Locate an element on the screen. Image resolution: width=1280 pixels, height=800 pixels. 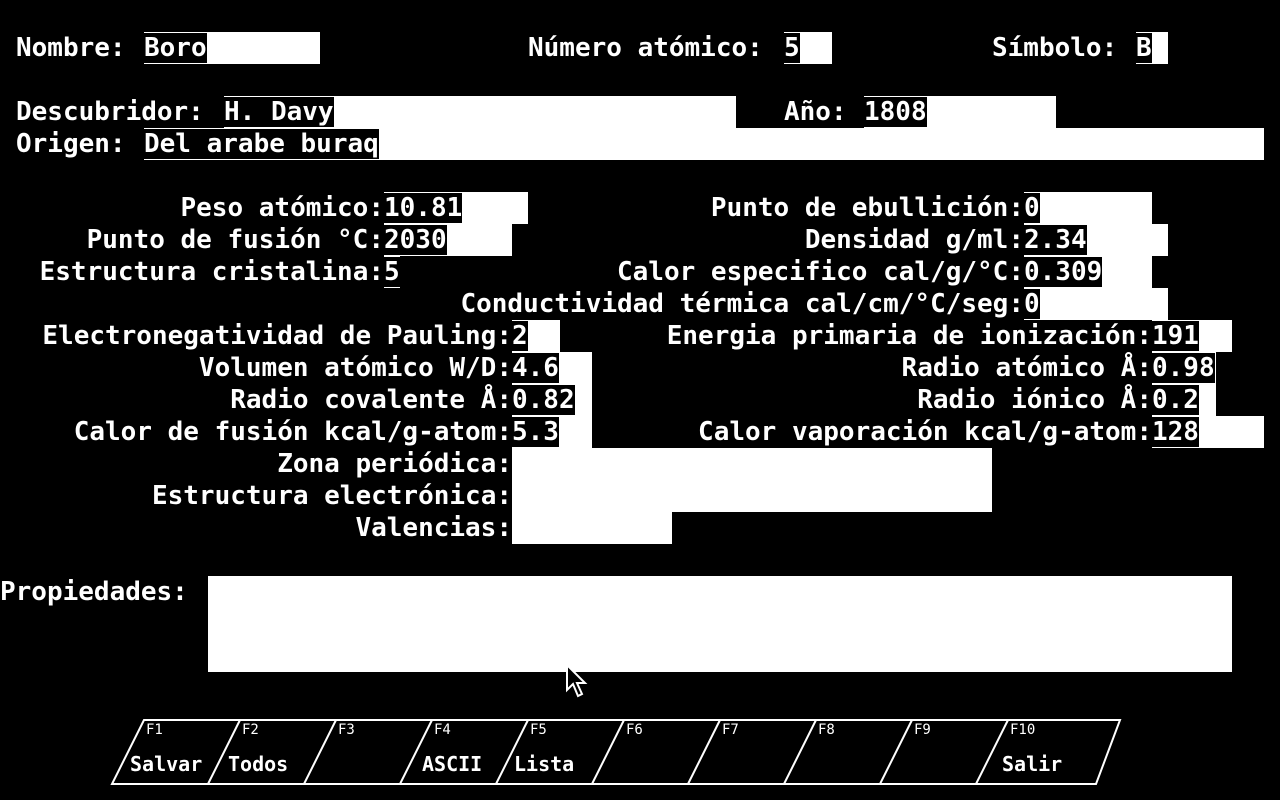
peso-atomico-value: 10.81 is located at coordinates (423, 208).